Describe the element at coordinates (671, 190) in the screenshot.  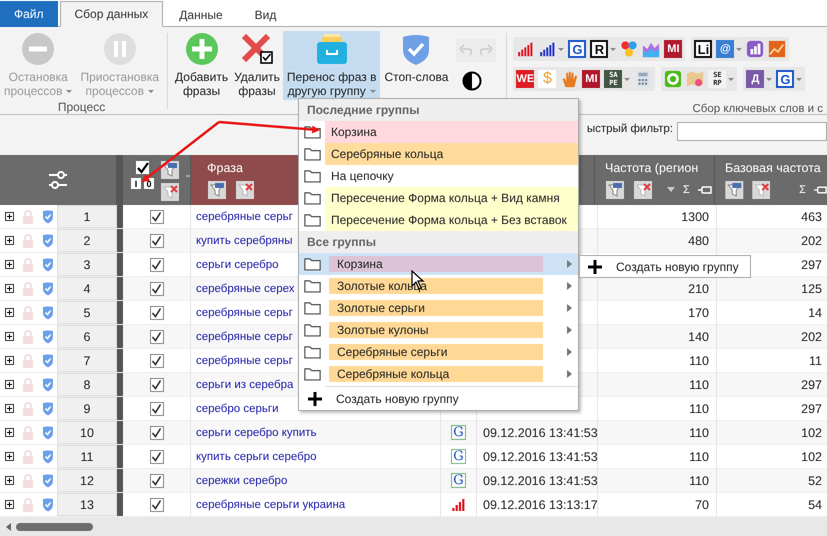
I see `sort-icon` at that location.